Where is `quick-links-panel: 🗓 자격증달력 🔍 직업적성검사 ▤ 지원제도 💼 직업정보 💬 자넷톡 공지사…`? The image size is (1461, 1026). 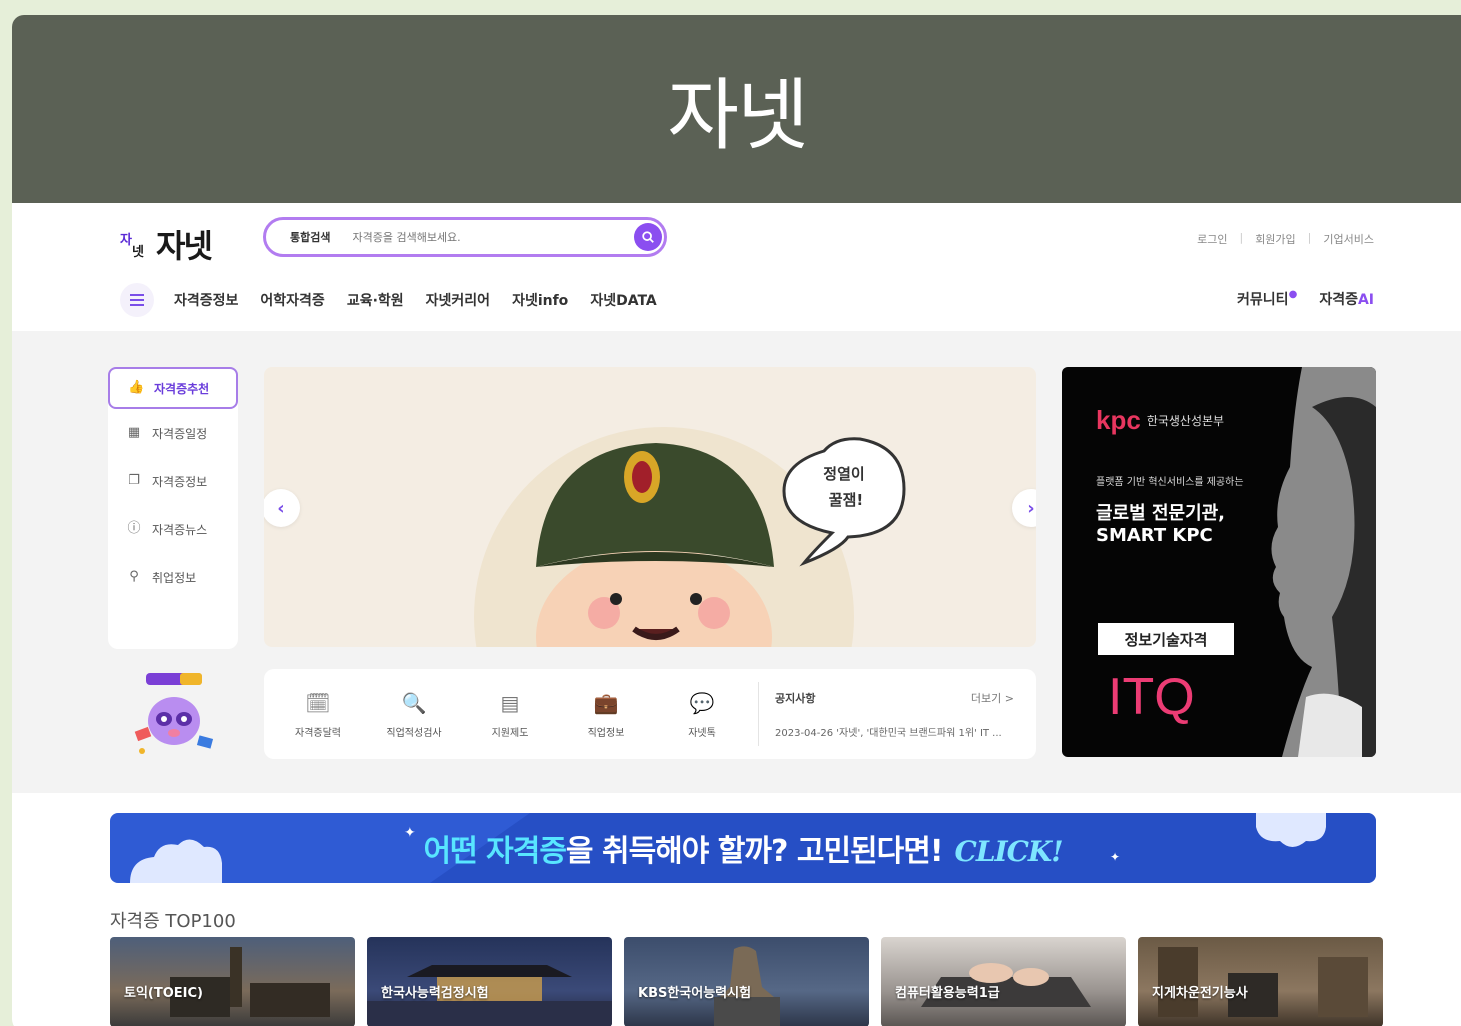
quick-links-panel: 🗓 자격증달력 🔍 직업적성검사 ▤ 지원제도 💼 직업정보 💬 자넷톡 공지사… is located at coordinates (650, 714).